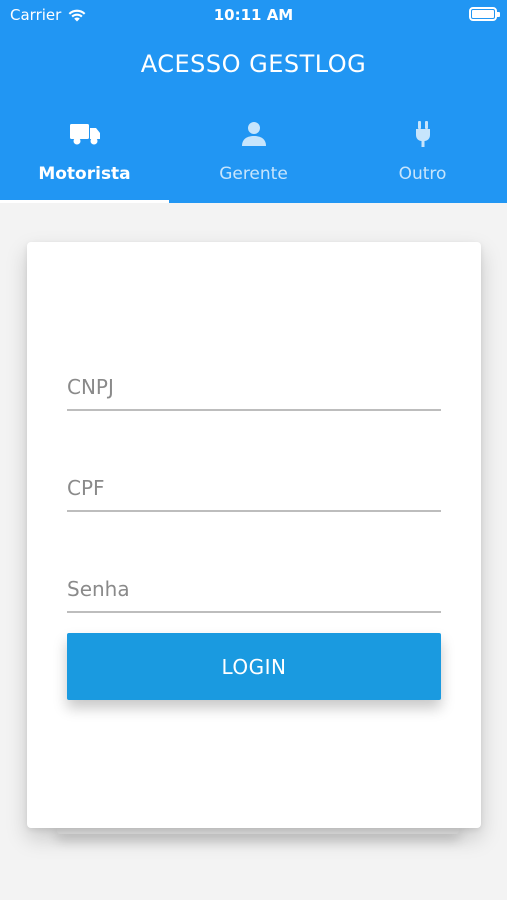  What do you see at coordinates (254, 134) in the screenshot?
I see `person-icon` at bounding box center [254, 134].